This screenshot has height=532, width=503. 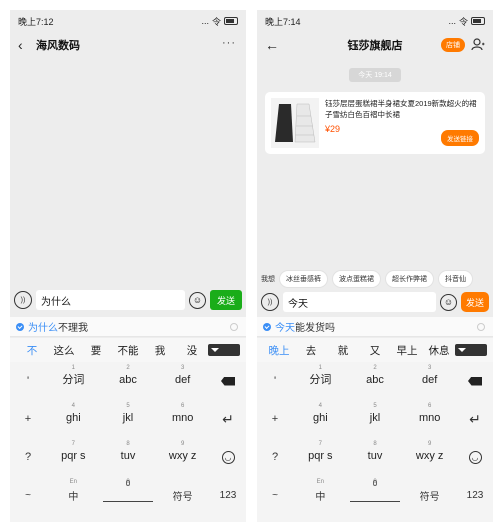 What do you see at coordinates (343, 350) in the screenshot?
I see `candidate-item: 就` at bounding box center [343, 350].